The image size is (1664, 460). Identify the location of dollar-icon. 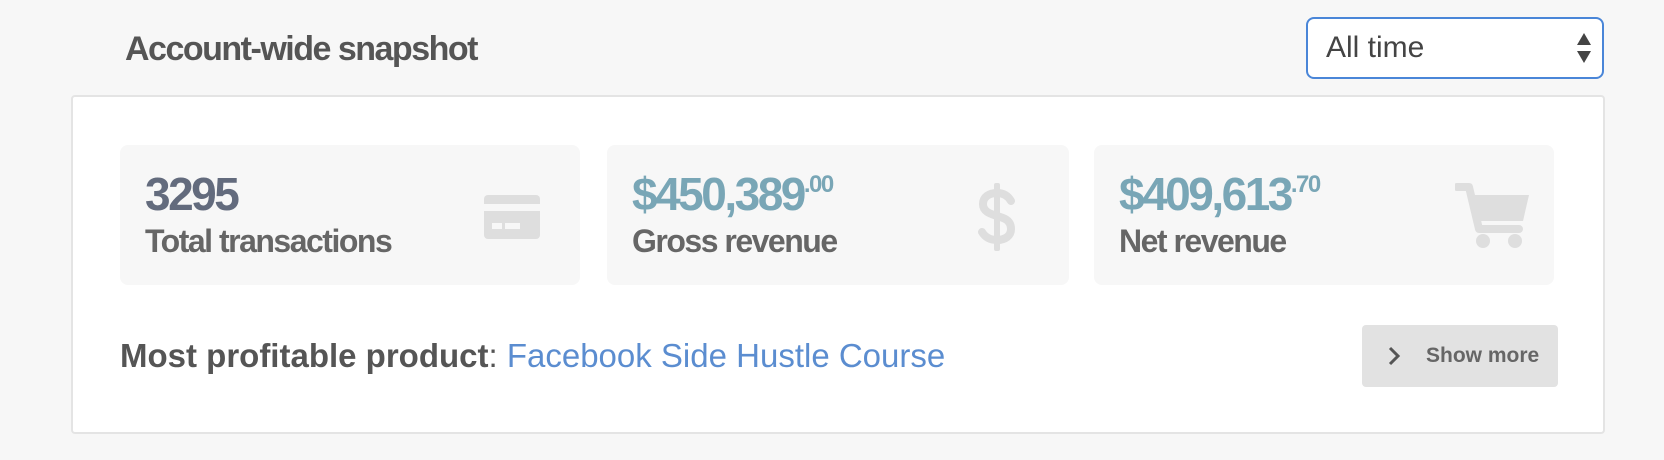
(997, 217).